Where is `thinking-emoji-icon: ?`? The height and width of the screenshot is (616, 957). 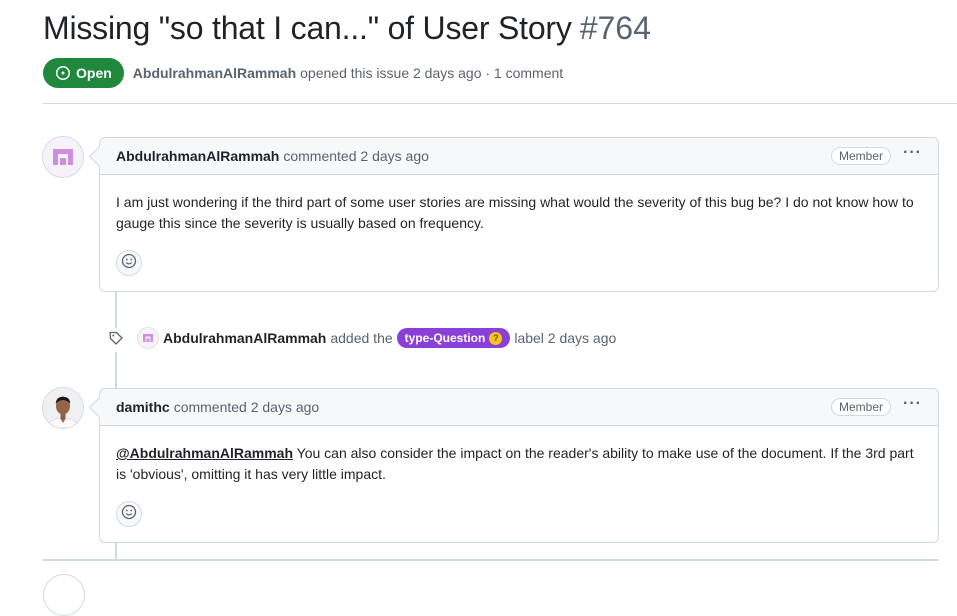
thinking-emoji-icon: ? is located at coordinates (496, 338).